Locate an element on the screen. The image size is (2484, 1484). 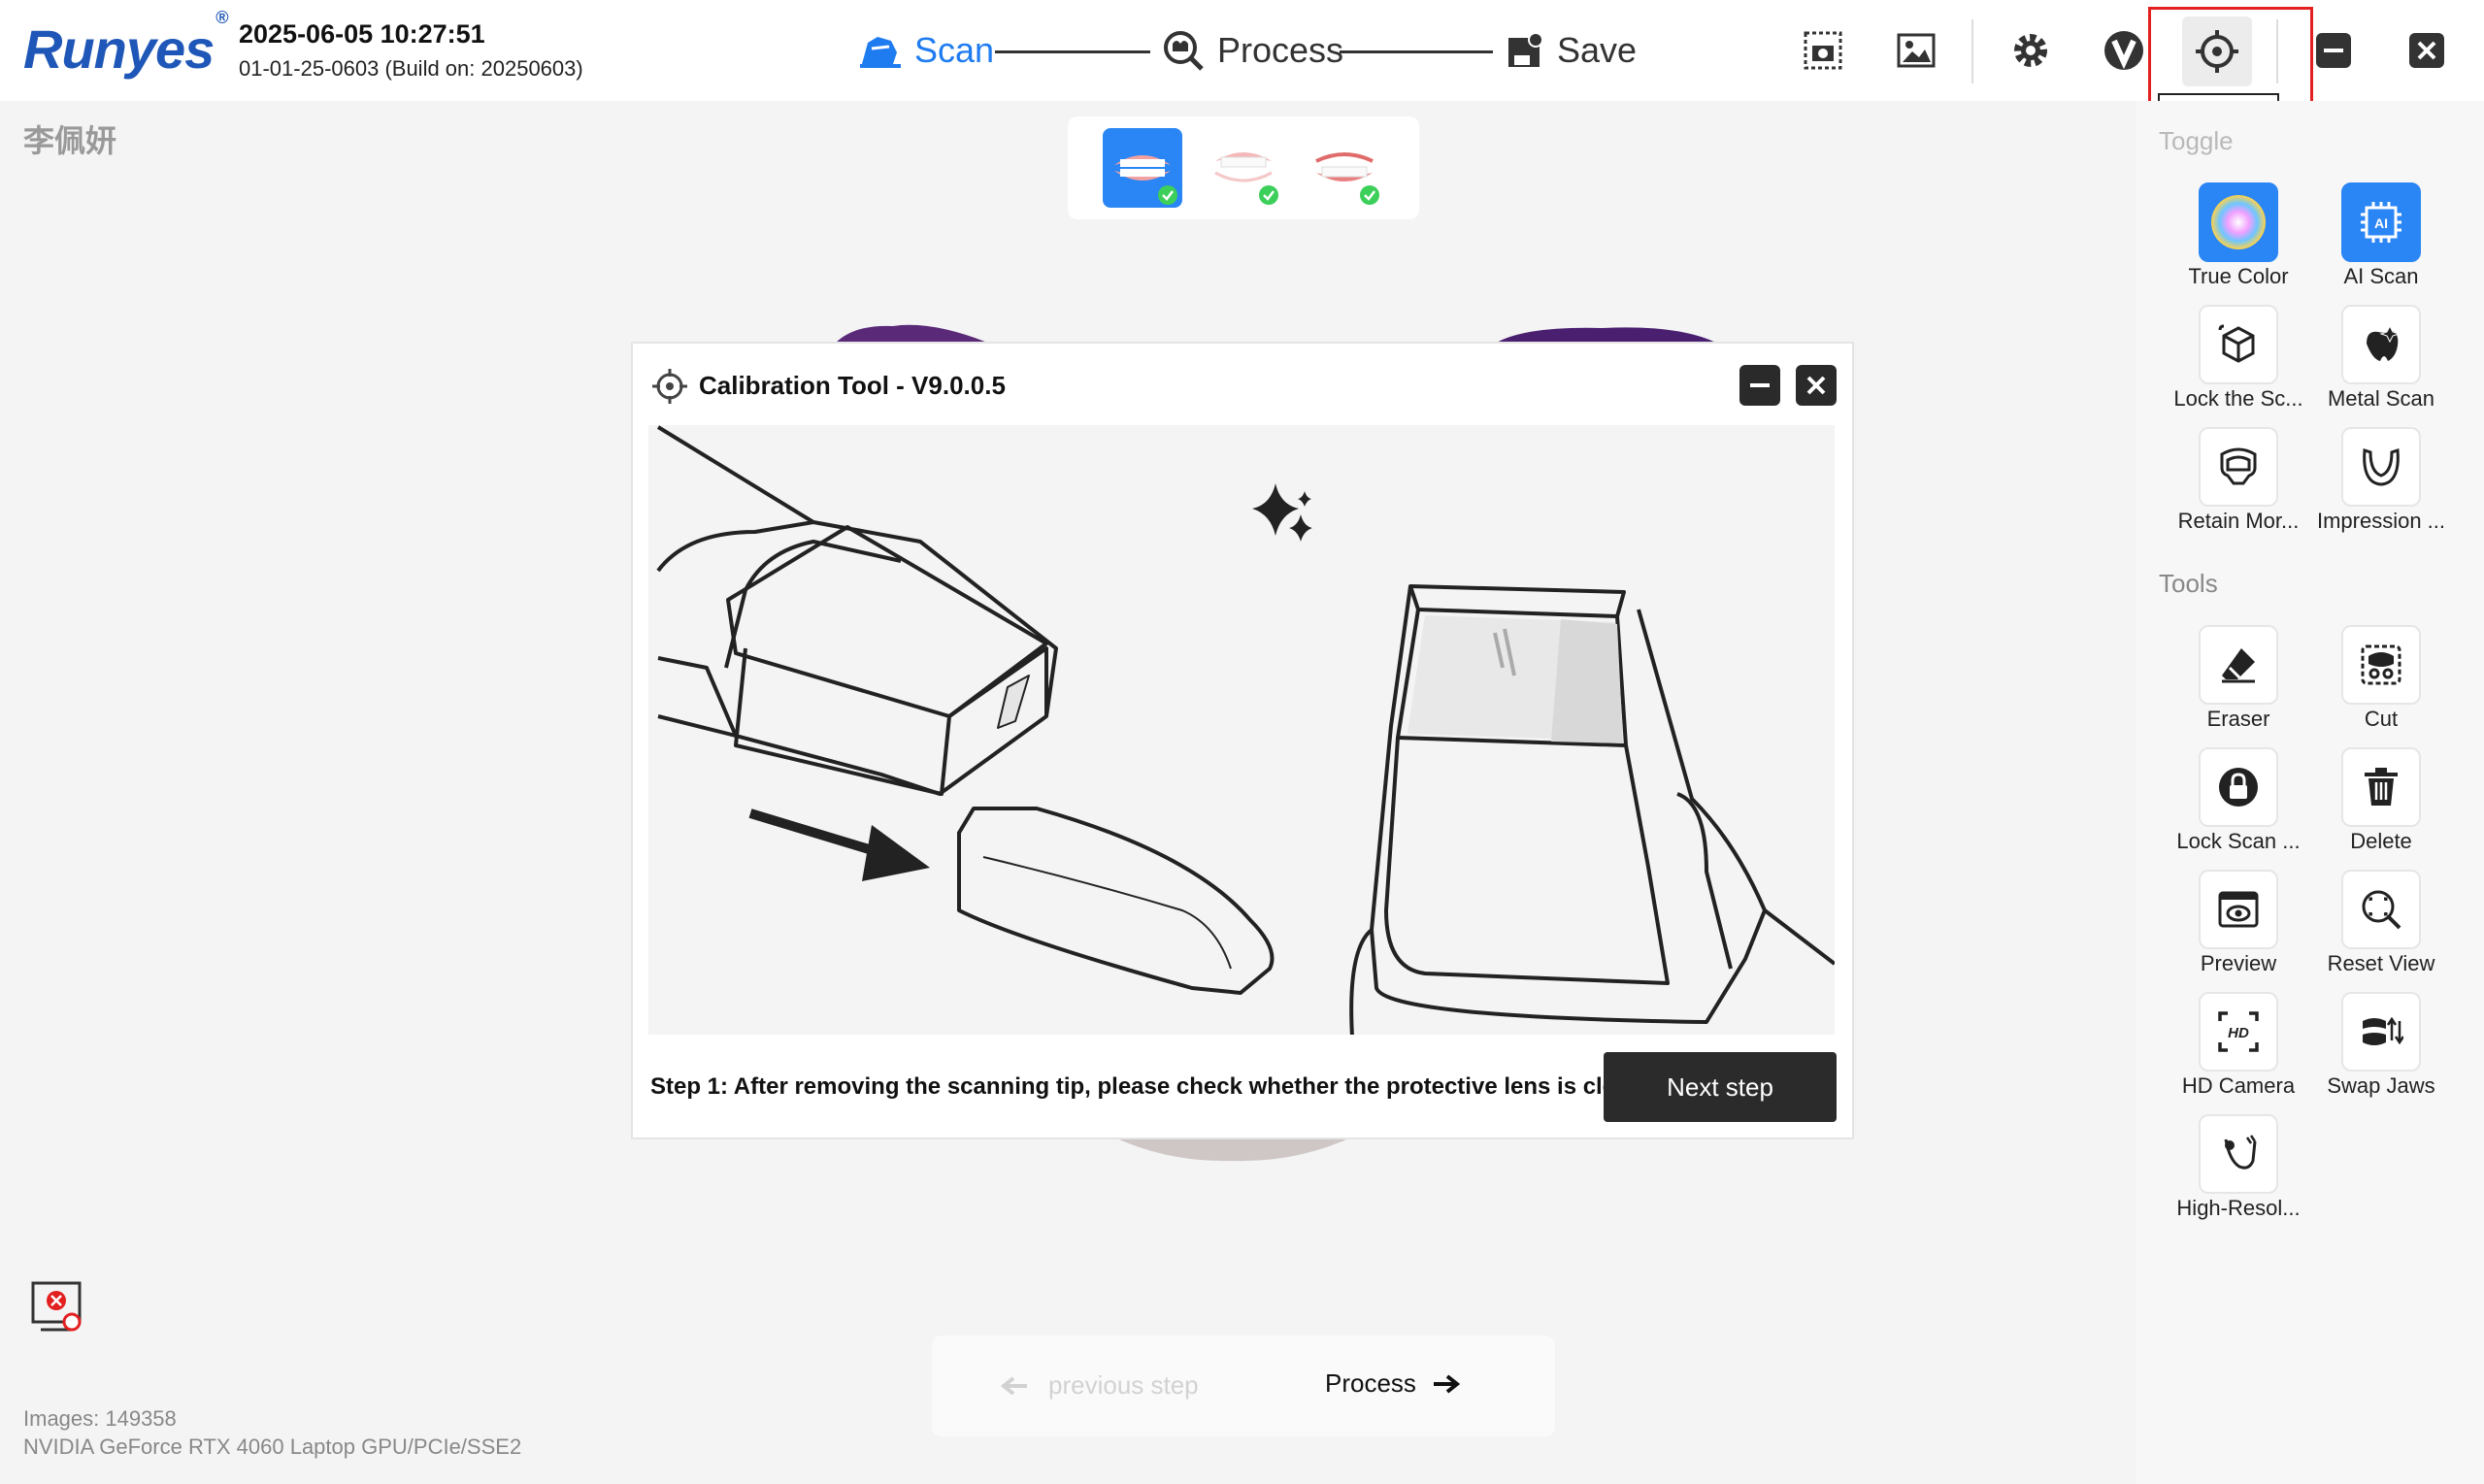
ai-scan-button: AI is located at coordinates (2381, 222).